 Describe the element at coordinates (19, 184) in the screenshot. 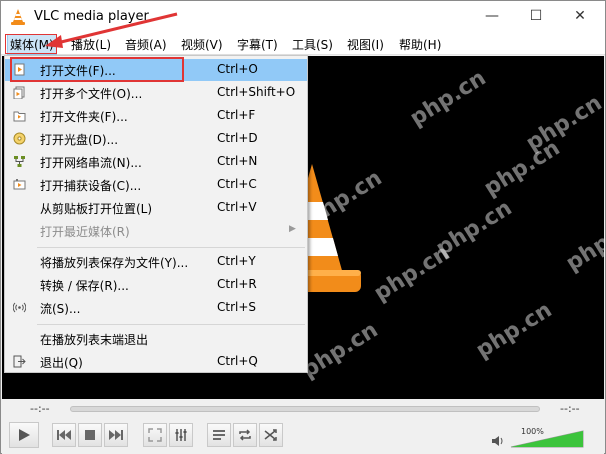

I see `capture-device-icon` at that location.